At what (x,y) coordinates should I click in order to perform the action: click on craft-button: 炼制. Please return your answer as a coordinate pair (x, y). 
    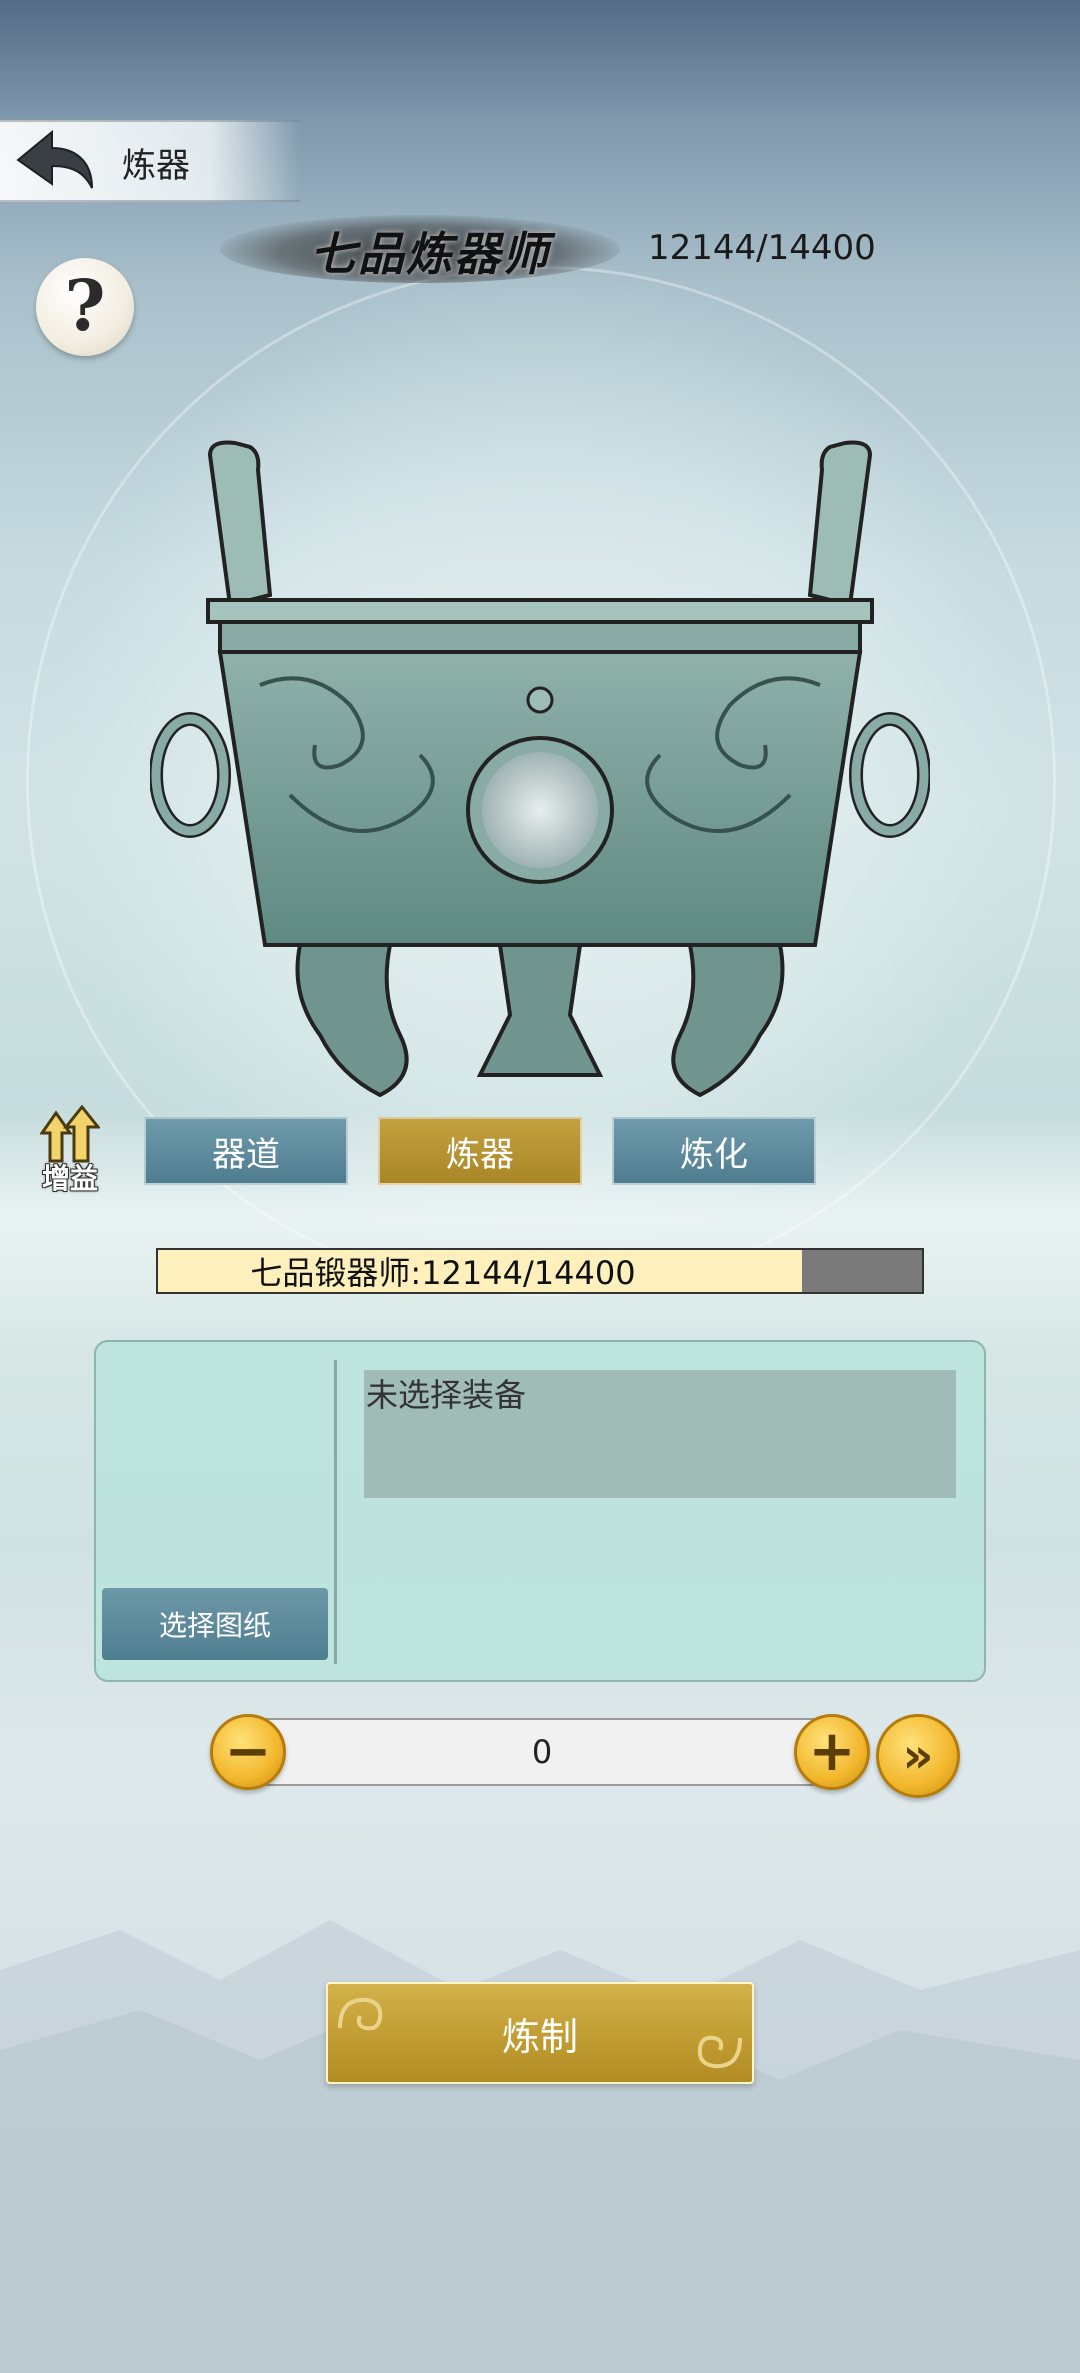
    Looking at the image, I should click on (540, 2033).